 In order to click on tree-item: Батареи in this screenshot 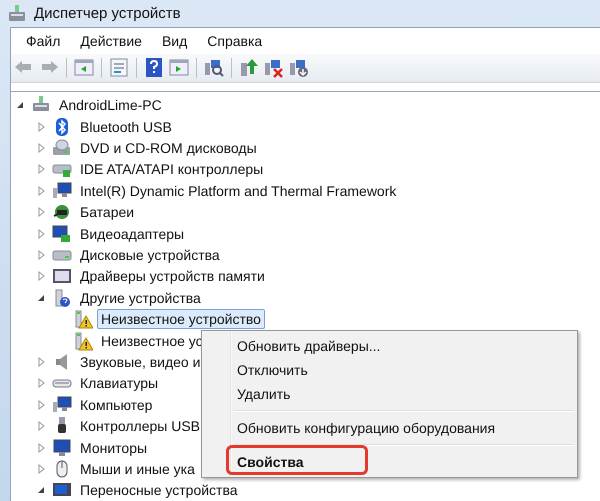, I will do `click(107, 212)`.